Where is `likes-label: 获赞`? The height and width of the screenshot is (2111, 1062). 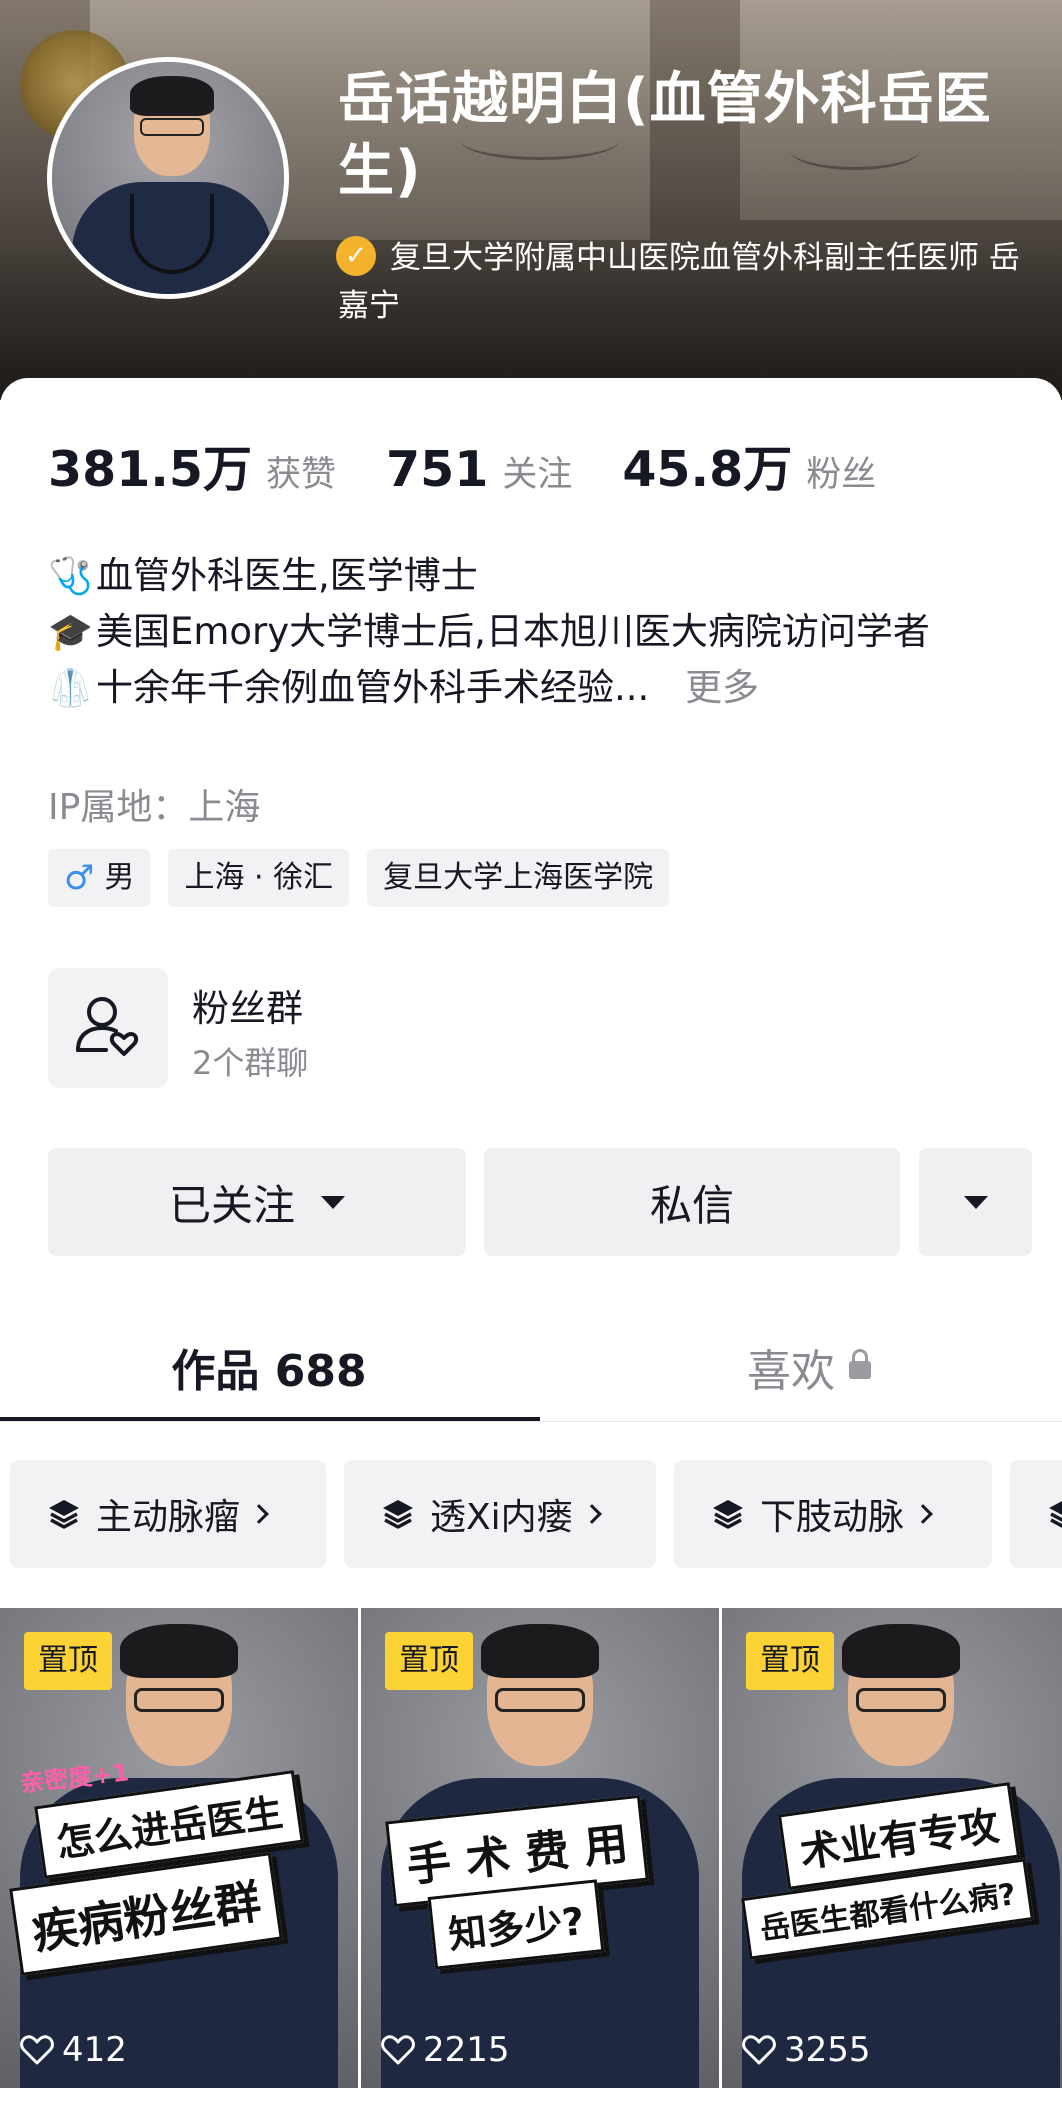 likes-label: 获赞 is located at coordinates (301, 471).